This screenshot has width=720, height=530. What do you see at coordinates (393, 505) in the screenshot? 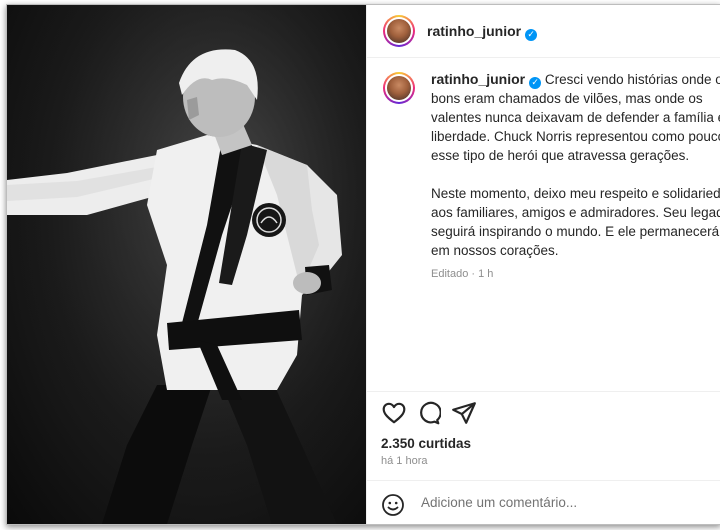
I see `emoji-smiley-icon` at bounding box center [393, 505].